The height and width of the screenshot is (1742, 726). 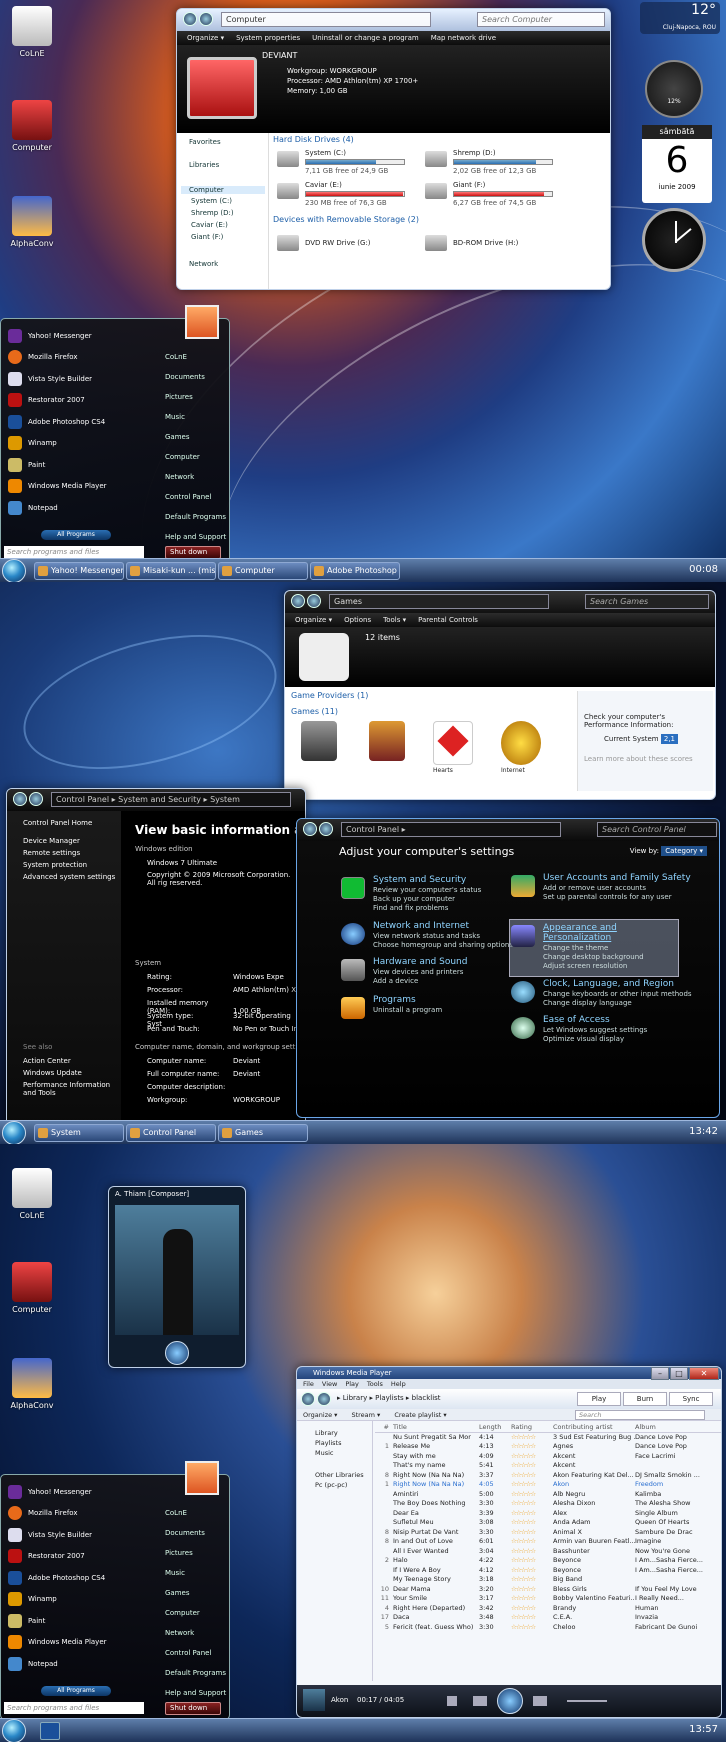 I want to click on windows-update-link: Windows Update, so click(x=52, y=1073).